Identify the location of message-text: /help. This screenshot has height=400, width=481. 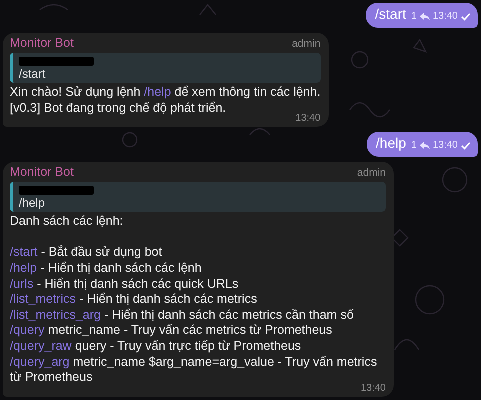
(391, 143).